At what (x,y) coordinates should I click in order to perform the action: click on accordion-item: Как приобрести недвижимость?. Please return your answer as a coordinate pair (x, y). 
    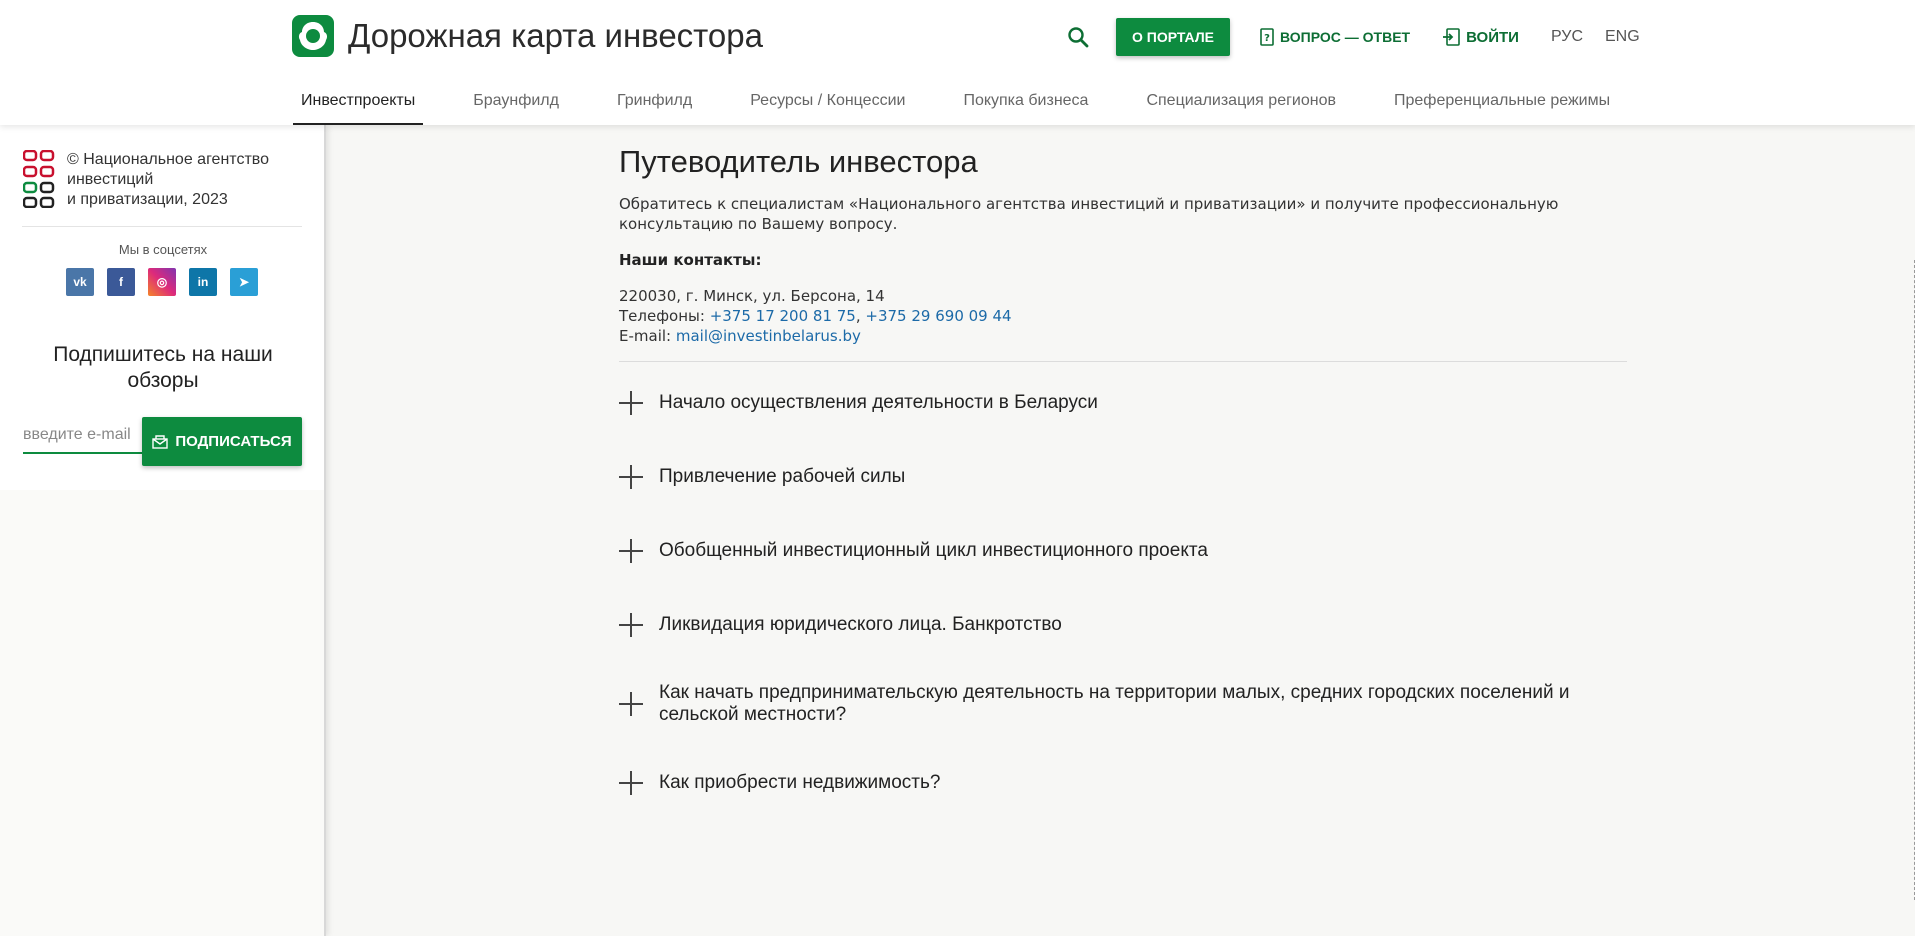
    Looking at the image, I should click on (1123, 783).